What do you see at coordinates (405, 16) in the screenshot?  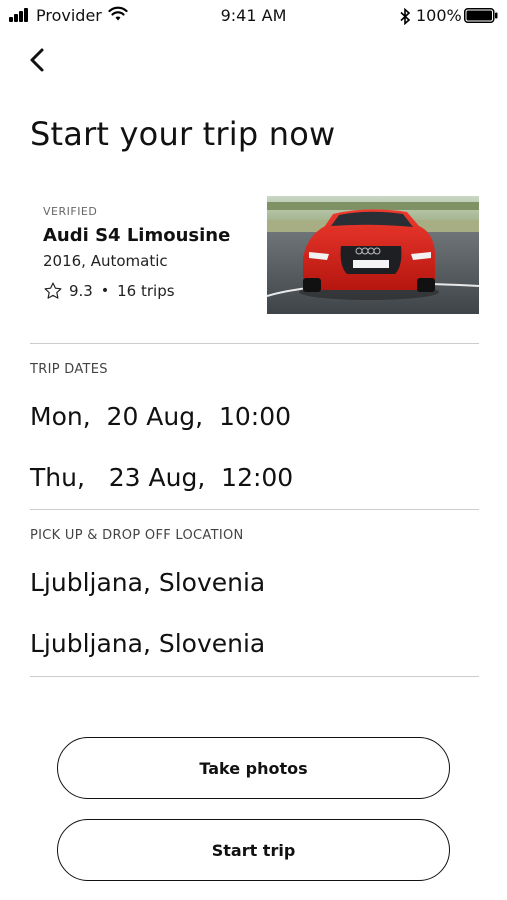 I see `bluetooth-icon` at bounding box center [405, 16].